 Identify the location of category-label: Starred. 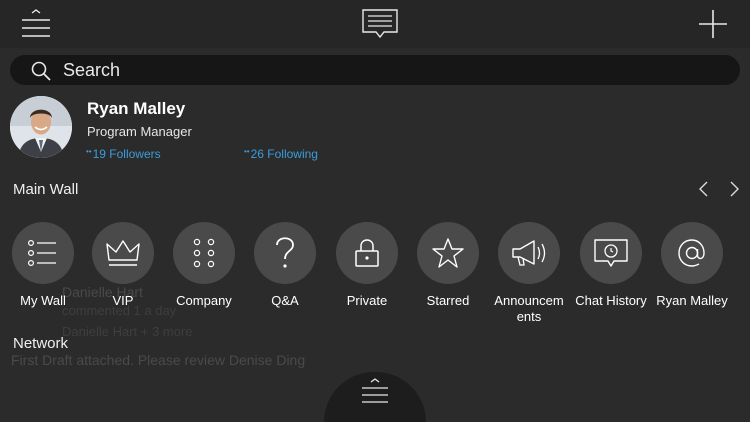
(448, 300).